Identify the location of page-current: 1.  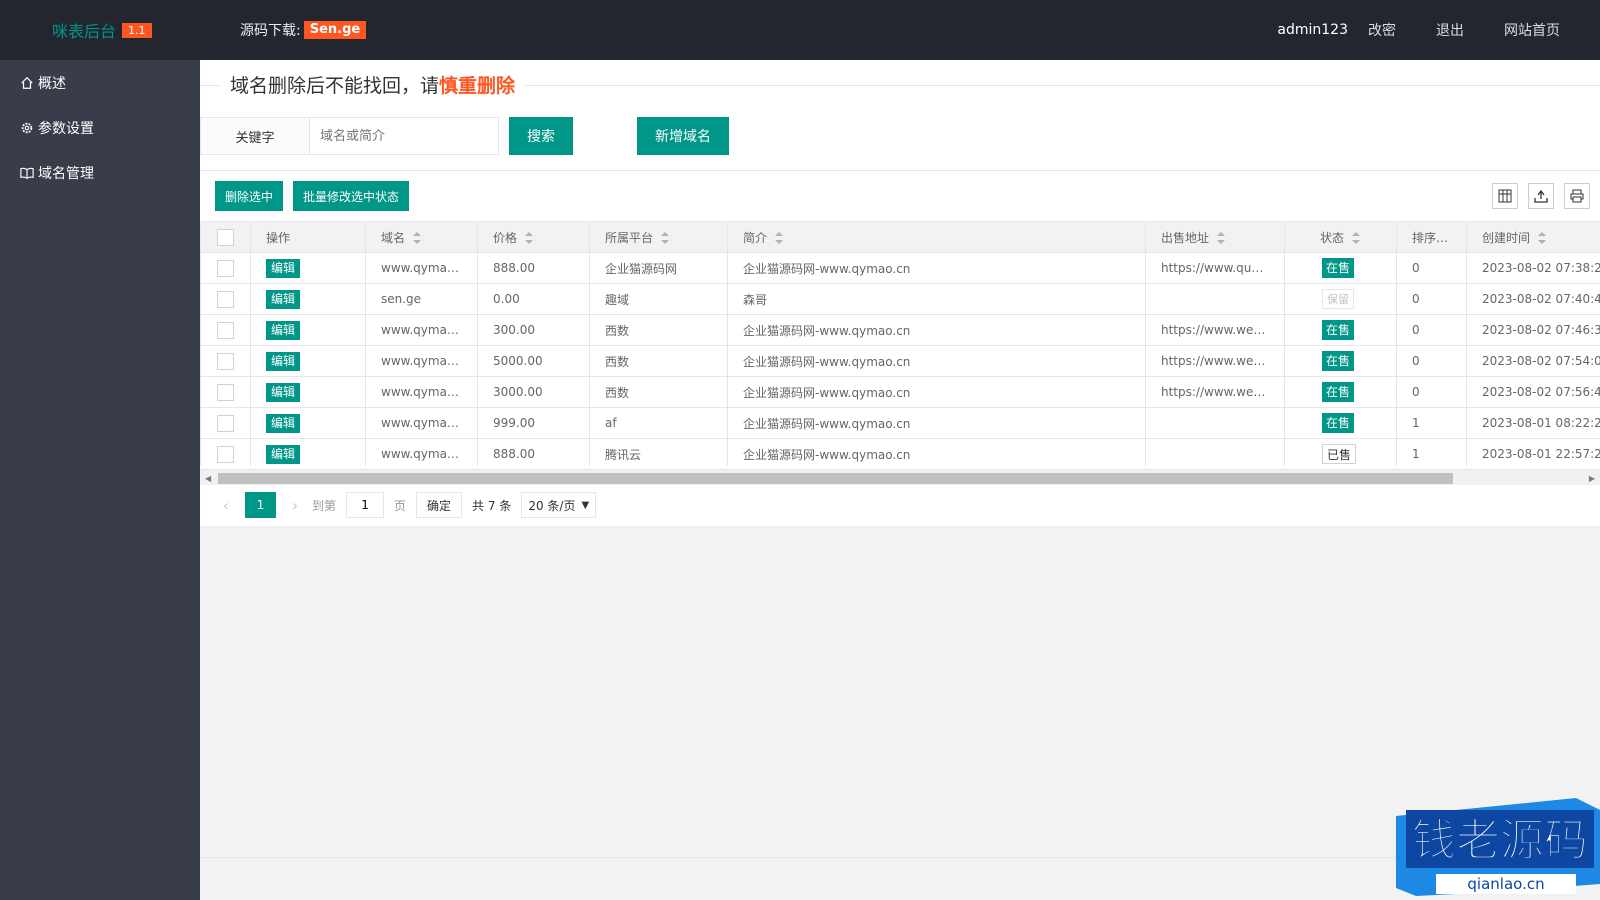
(260, 505).